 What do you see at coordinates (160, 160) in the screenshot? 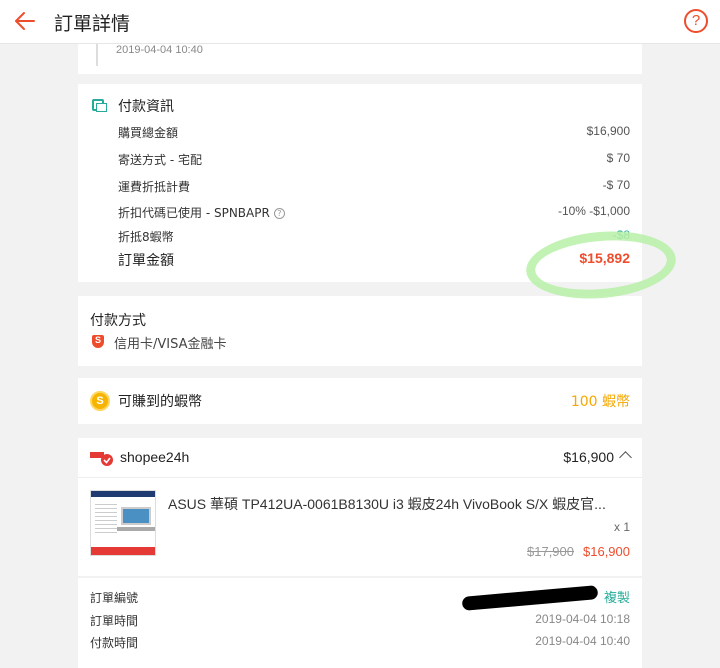
I see `shipping-label: 寄送方式 - 宅配` at bounding box center [160, 160].